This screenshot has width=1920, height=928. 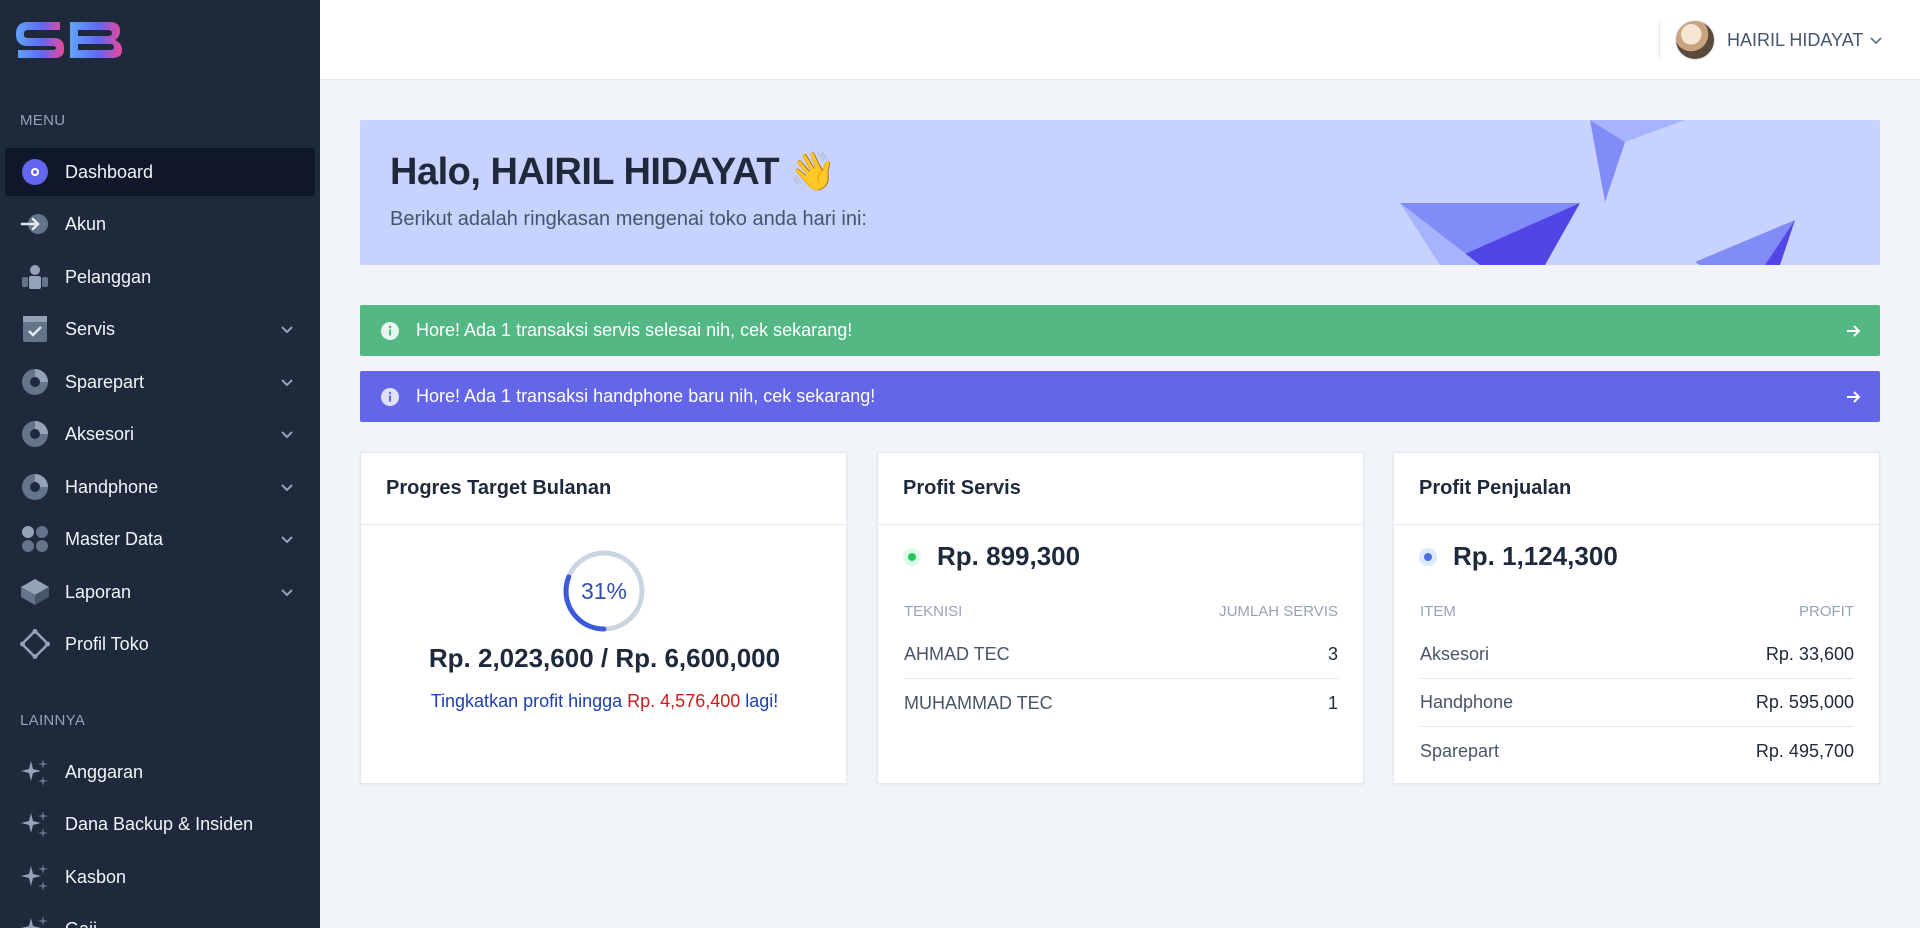 What do you see at coordinates (43, 120) in the screenshot?
I see `section-label-menu: MENU` at bounding box center [43, 120].